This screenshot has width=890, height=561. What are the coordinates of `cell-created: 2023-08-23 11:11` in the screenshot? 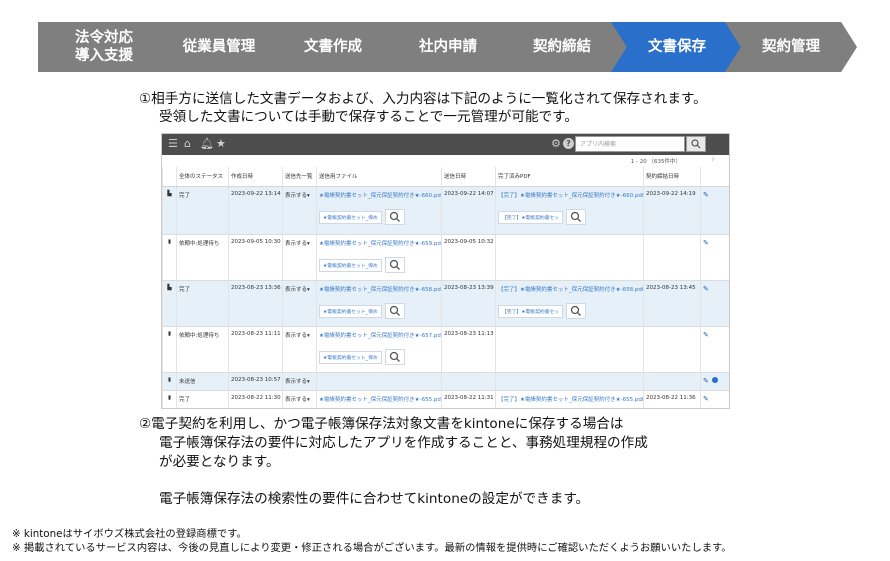 It's located at (255, 349).